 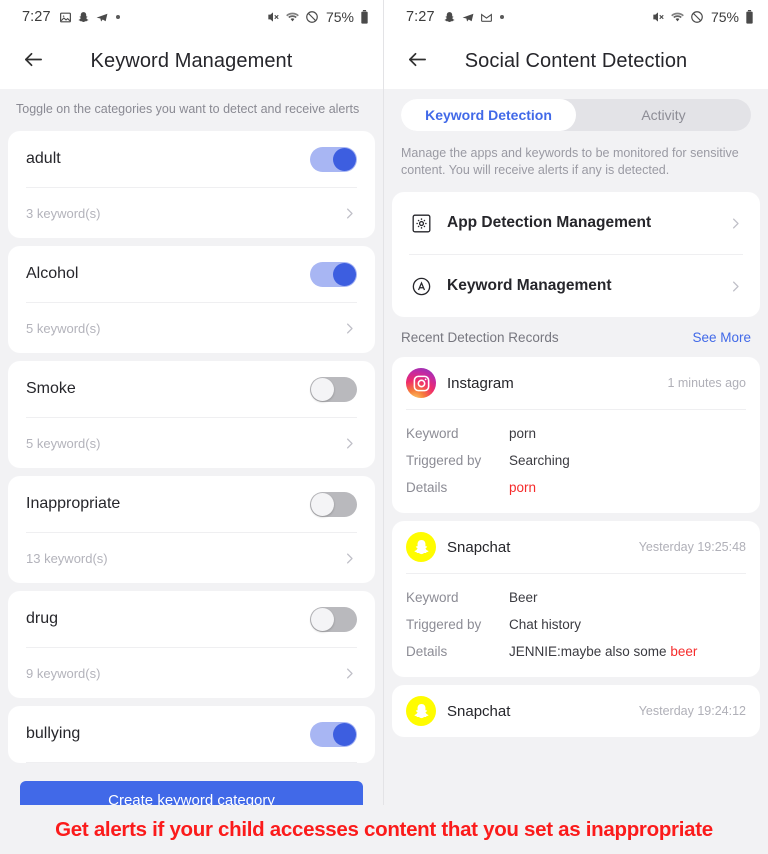 What do you see at coordinates (191, 558) in the screenshot?
I see `category-keywords-row: 13 keyword(s)` at bounding box center [191, 558].